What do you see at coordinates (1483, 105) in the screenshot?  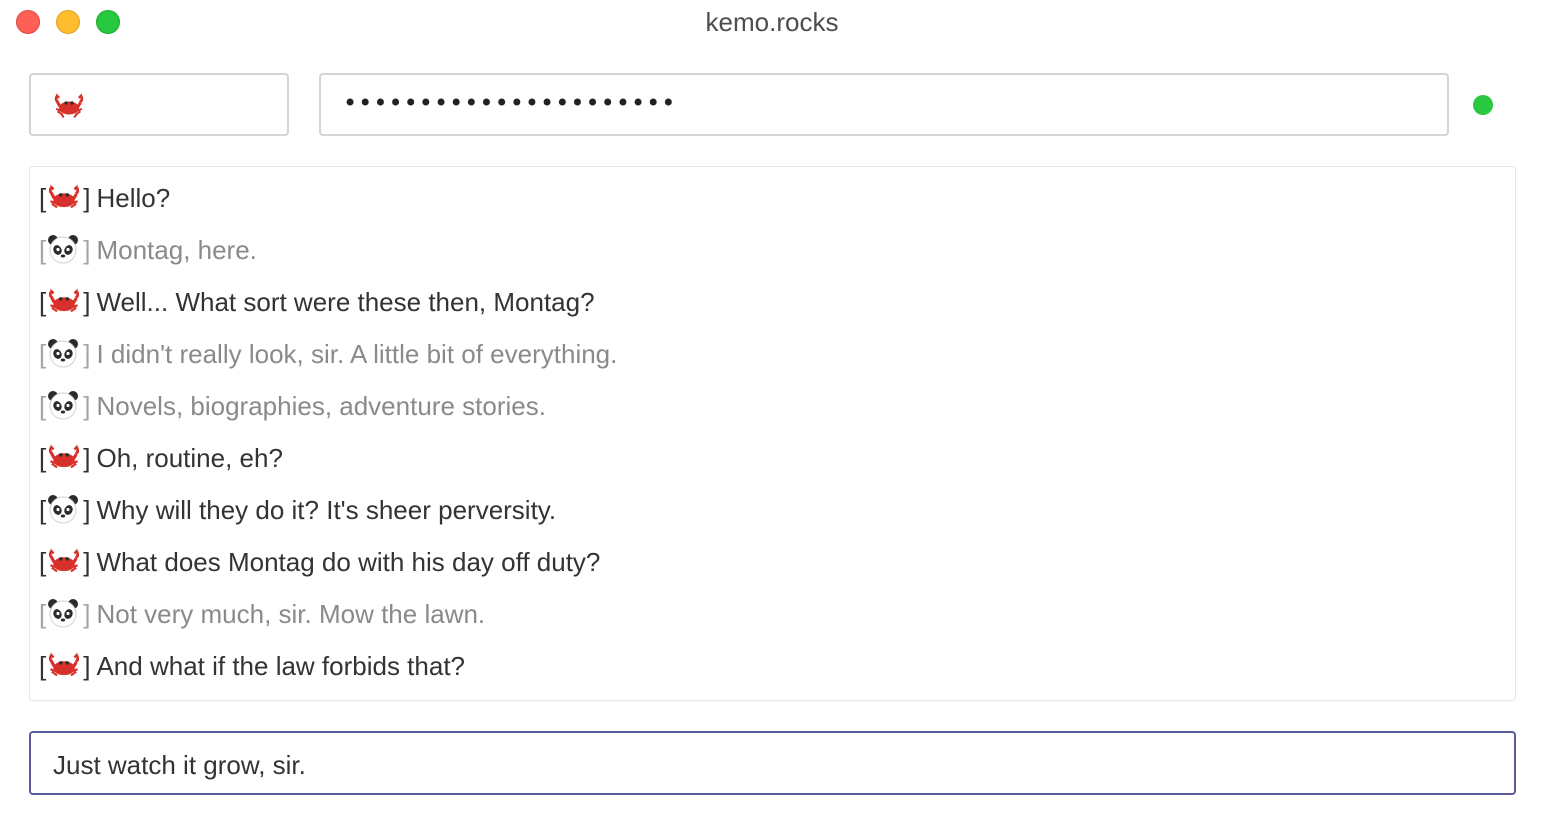 I see `connection-status-indicator` at bounding box center [1483, 105].